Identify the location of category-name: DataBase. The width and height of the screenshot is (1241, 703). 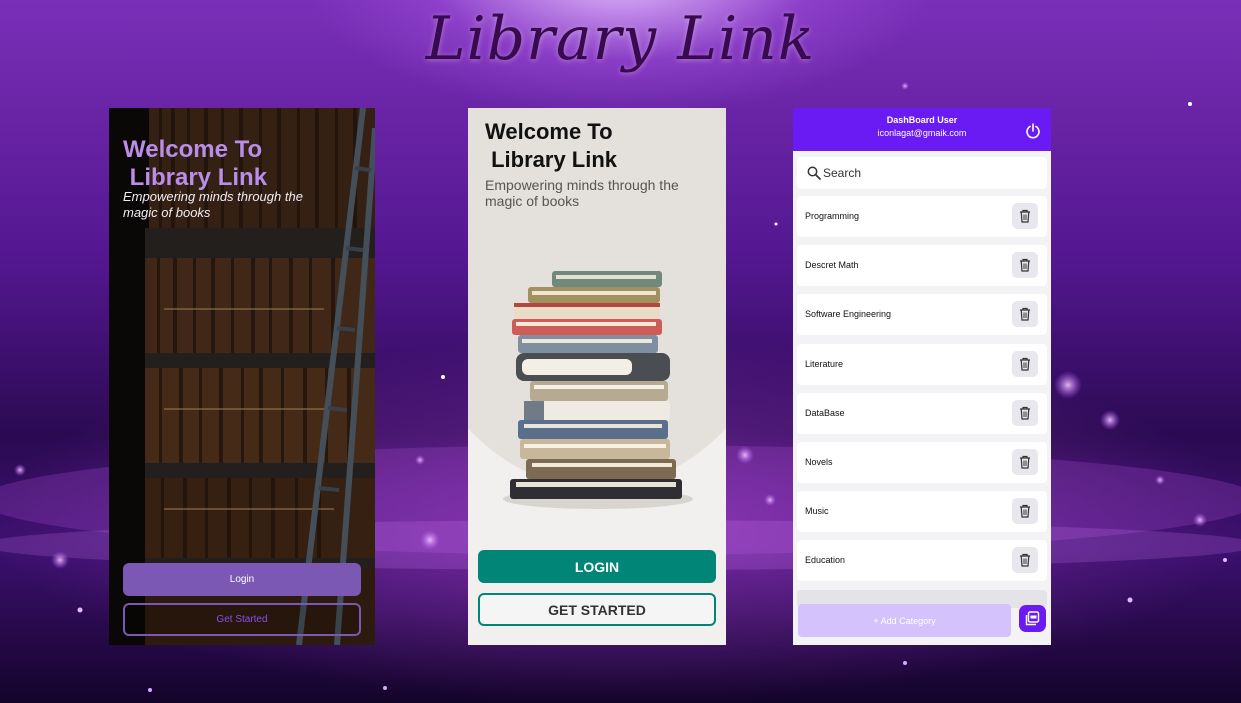
(825, 412).